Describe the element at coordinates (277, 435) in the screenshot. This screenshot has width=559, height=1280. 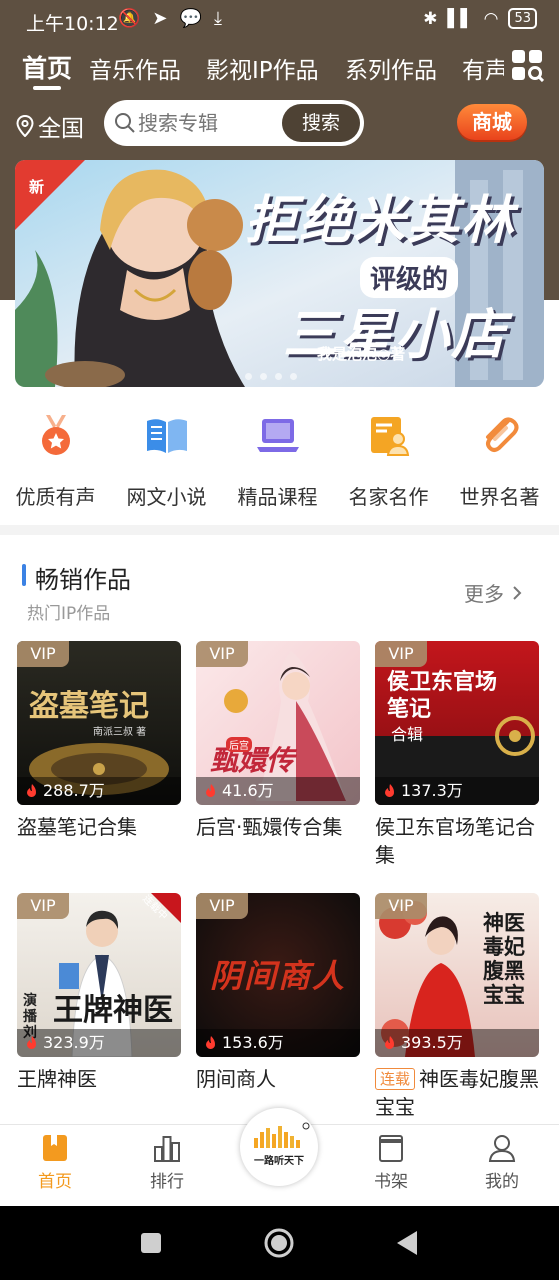
I see `laptop-icon` at that location.